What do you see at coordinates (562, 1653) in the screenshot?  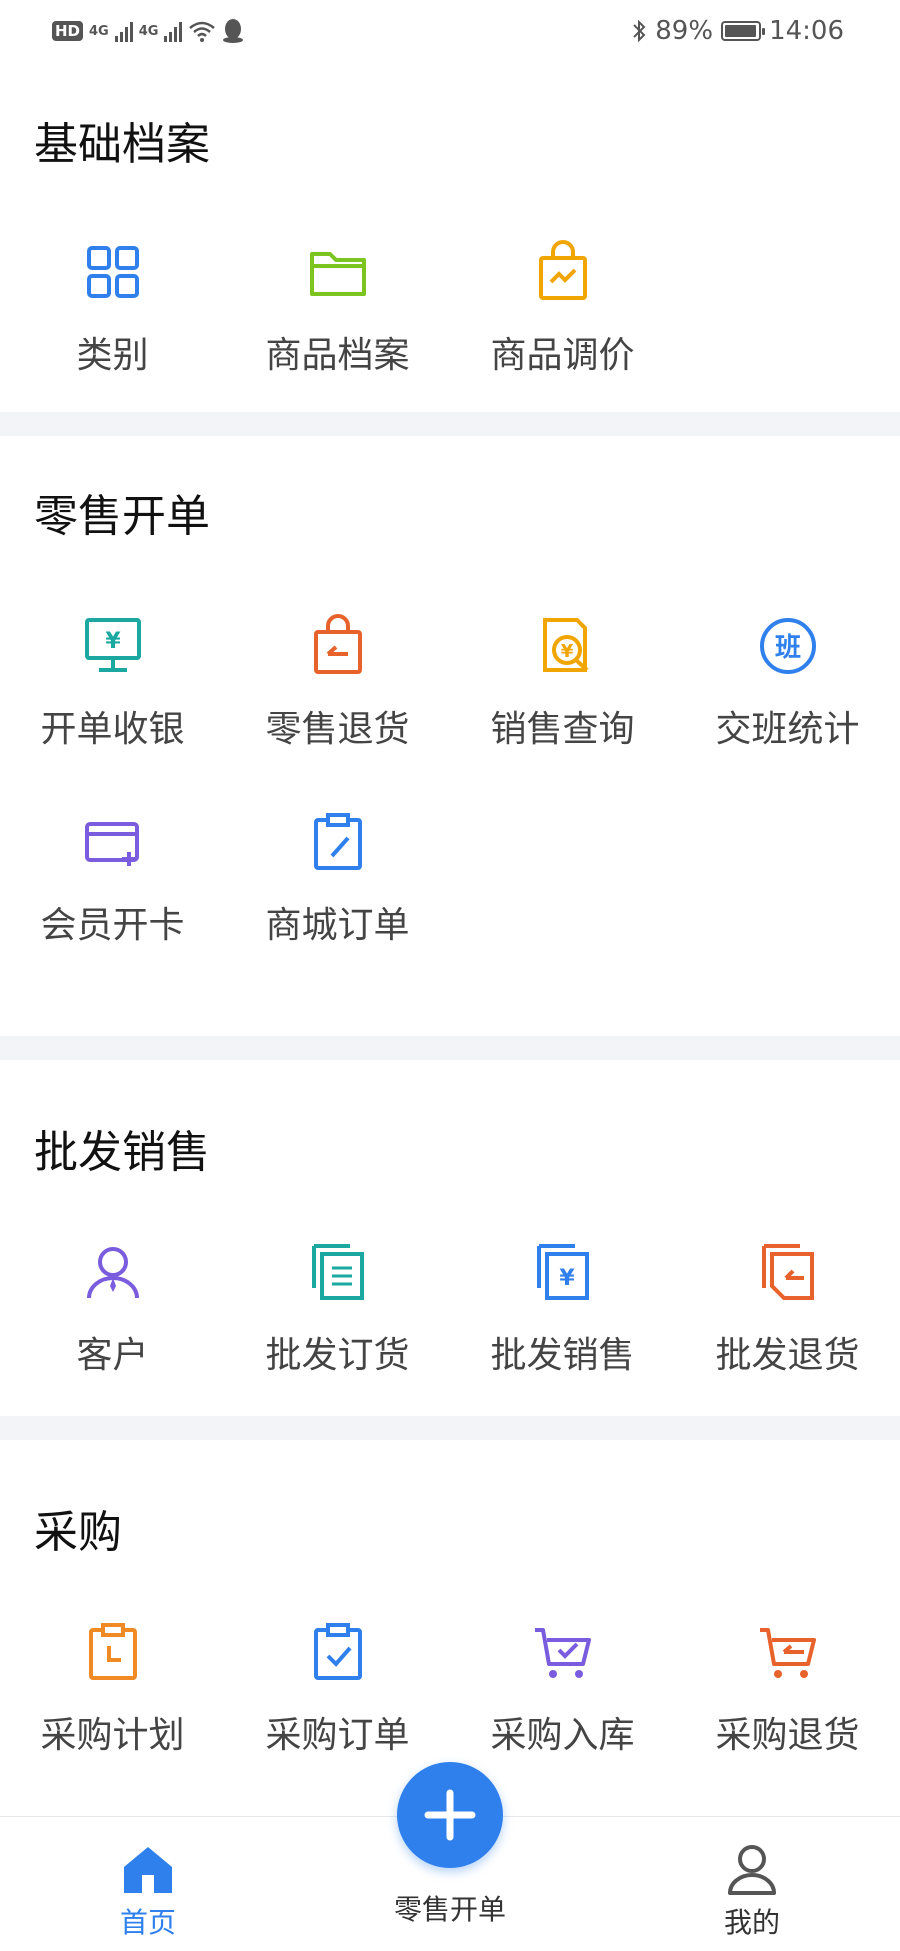 I see `cart-check-icon` at bounding box center [562, 1653].